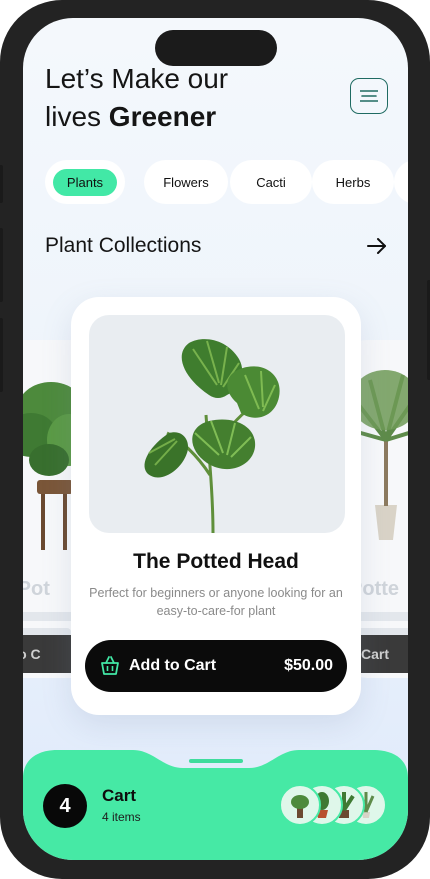 The width and height of the screenshot is (430, 879). I want to click on next-card-description, so click(381, 616).